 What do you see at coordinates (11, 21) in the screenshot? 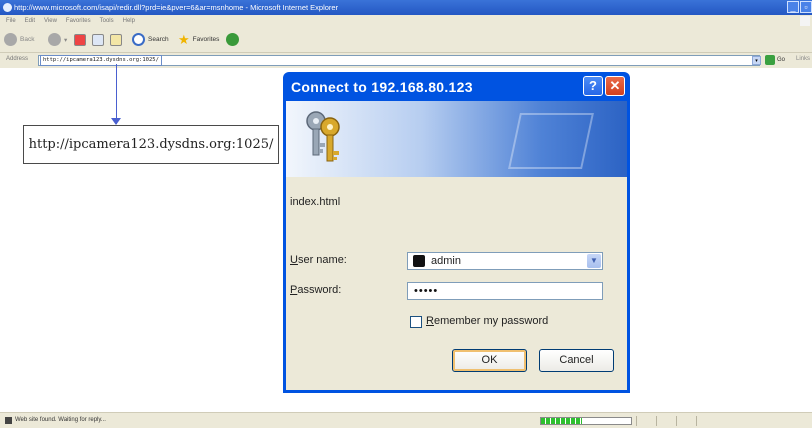
I see `menu-file: File` at bounding box center [11, 21].